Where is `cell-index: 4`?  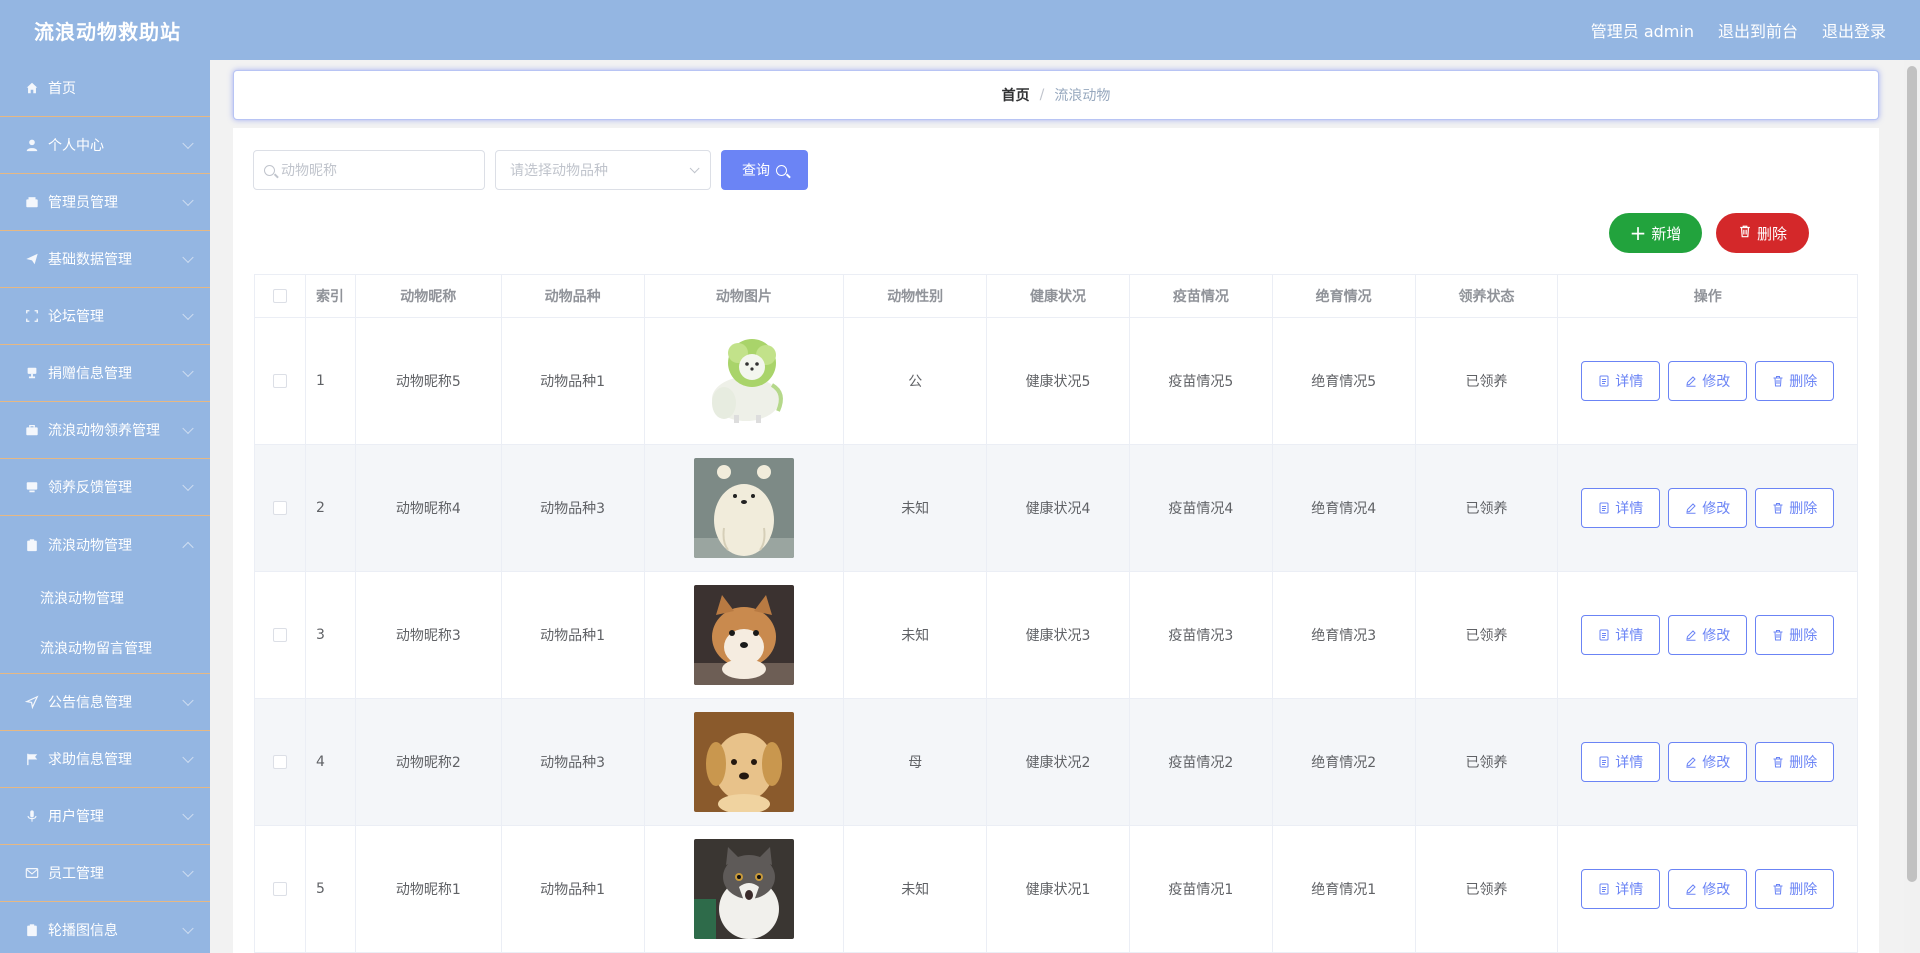 cell-index: 4 is located at coordinates (331, 762).